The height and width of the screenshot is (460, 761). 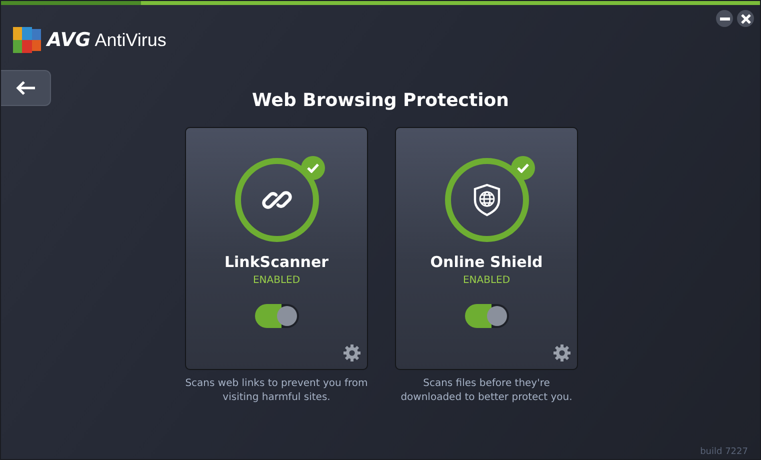 What do you see at coordinates (276, 262) in the screenshot?
I see `component-name: LinkScanner` at bounding box center [276, 262].